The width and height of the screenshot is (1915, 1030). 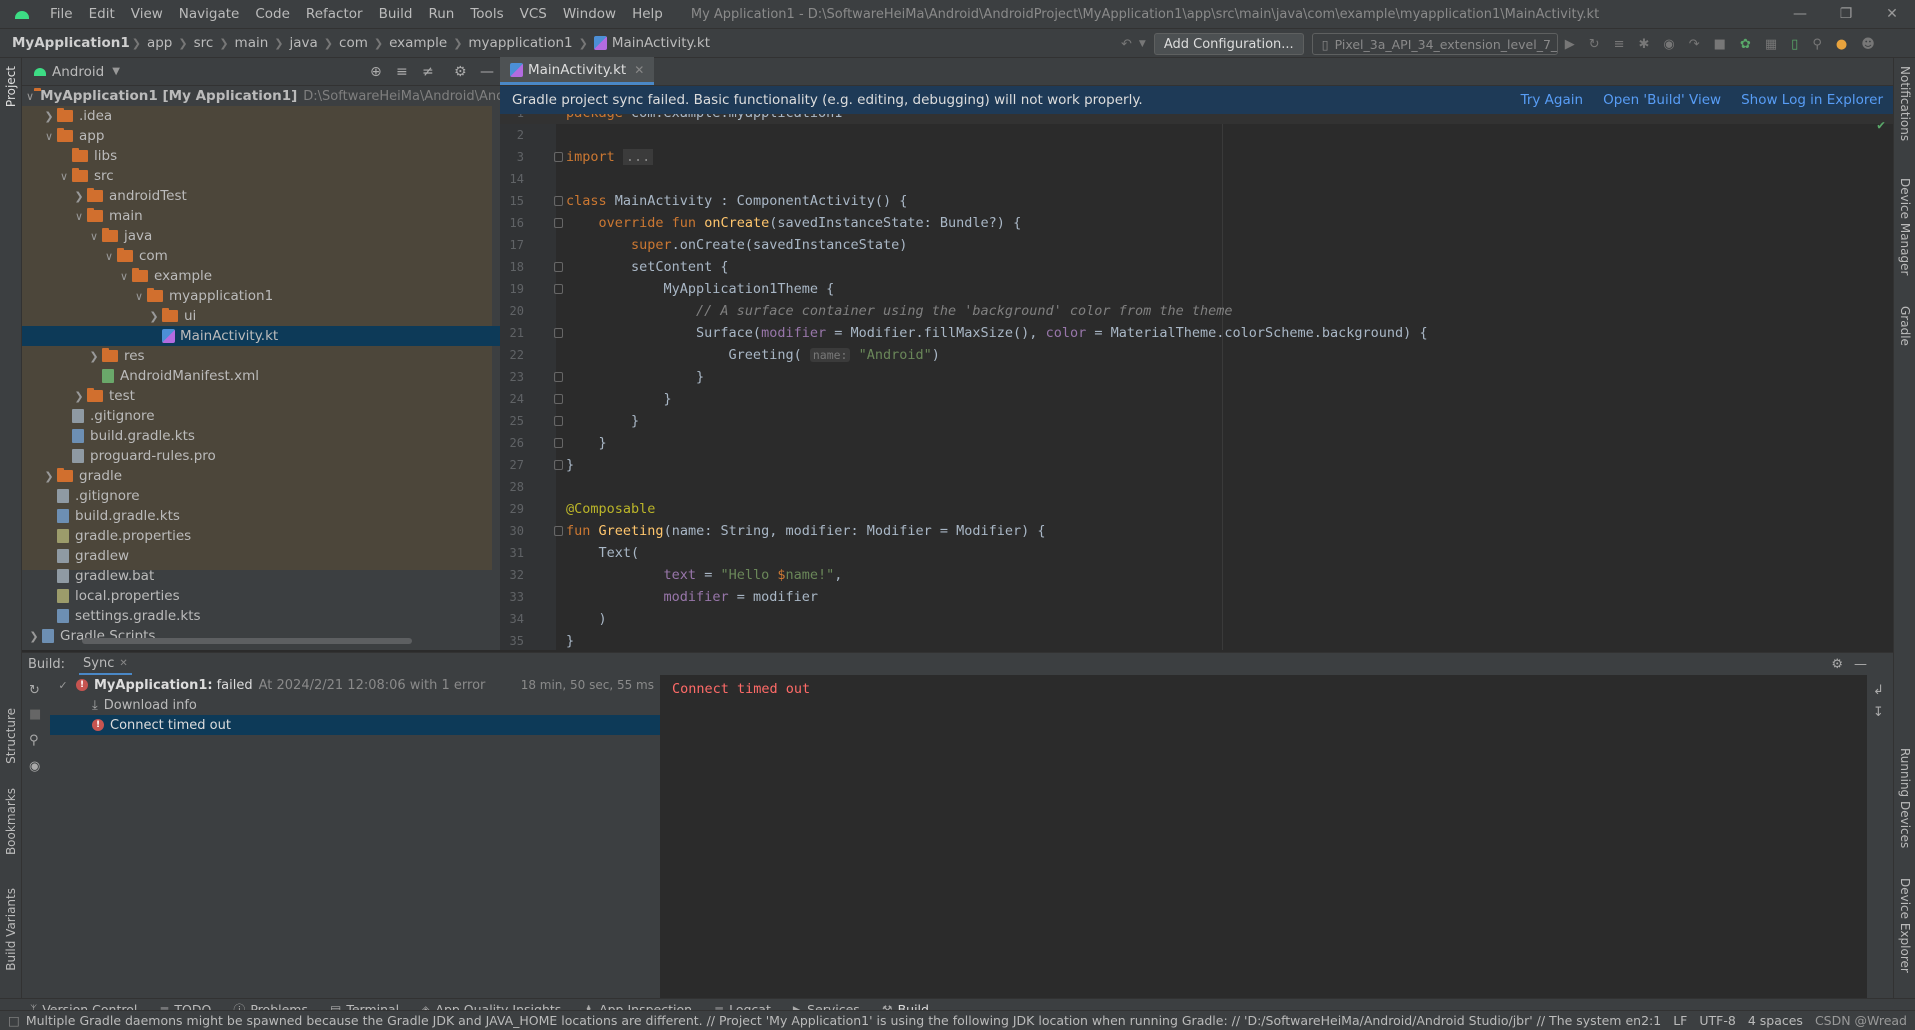 What do you see at coordinates (1142, 44) in the screenshot?
I see `dropdown-icon: ▼` at bounding box center [1142, 44].